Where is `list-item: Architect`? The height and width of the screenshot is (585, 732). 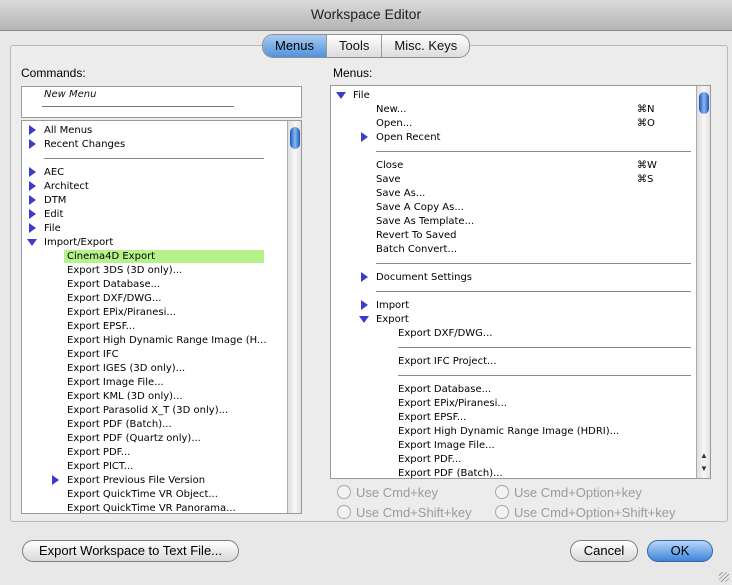 list-item: Architect is located at coordinates (66, 186).